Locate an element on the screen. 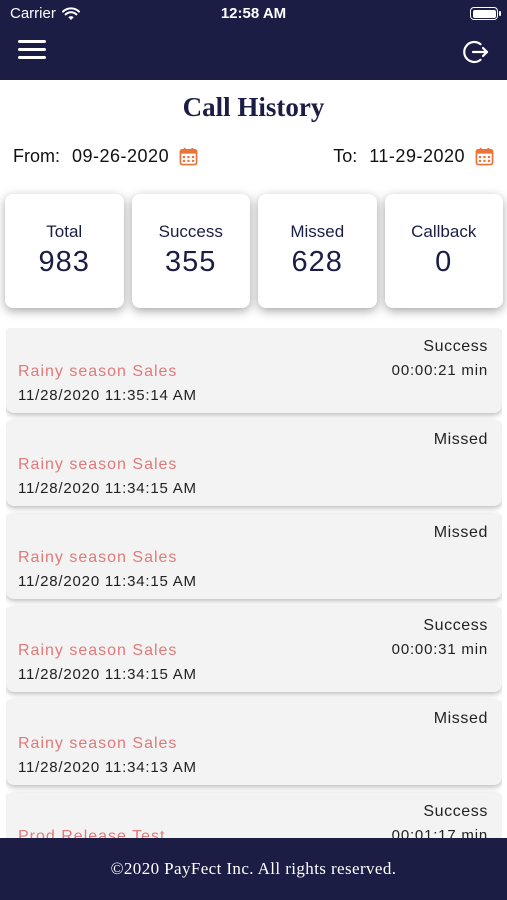 The width and height of the screenshot is (507, 900). from-label: From: is located at coordinates (36, 156).